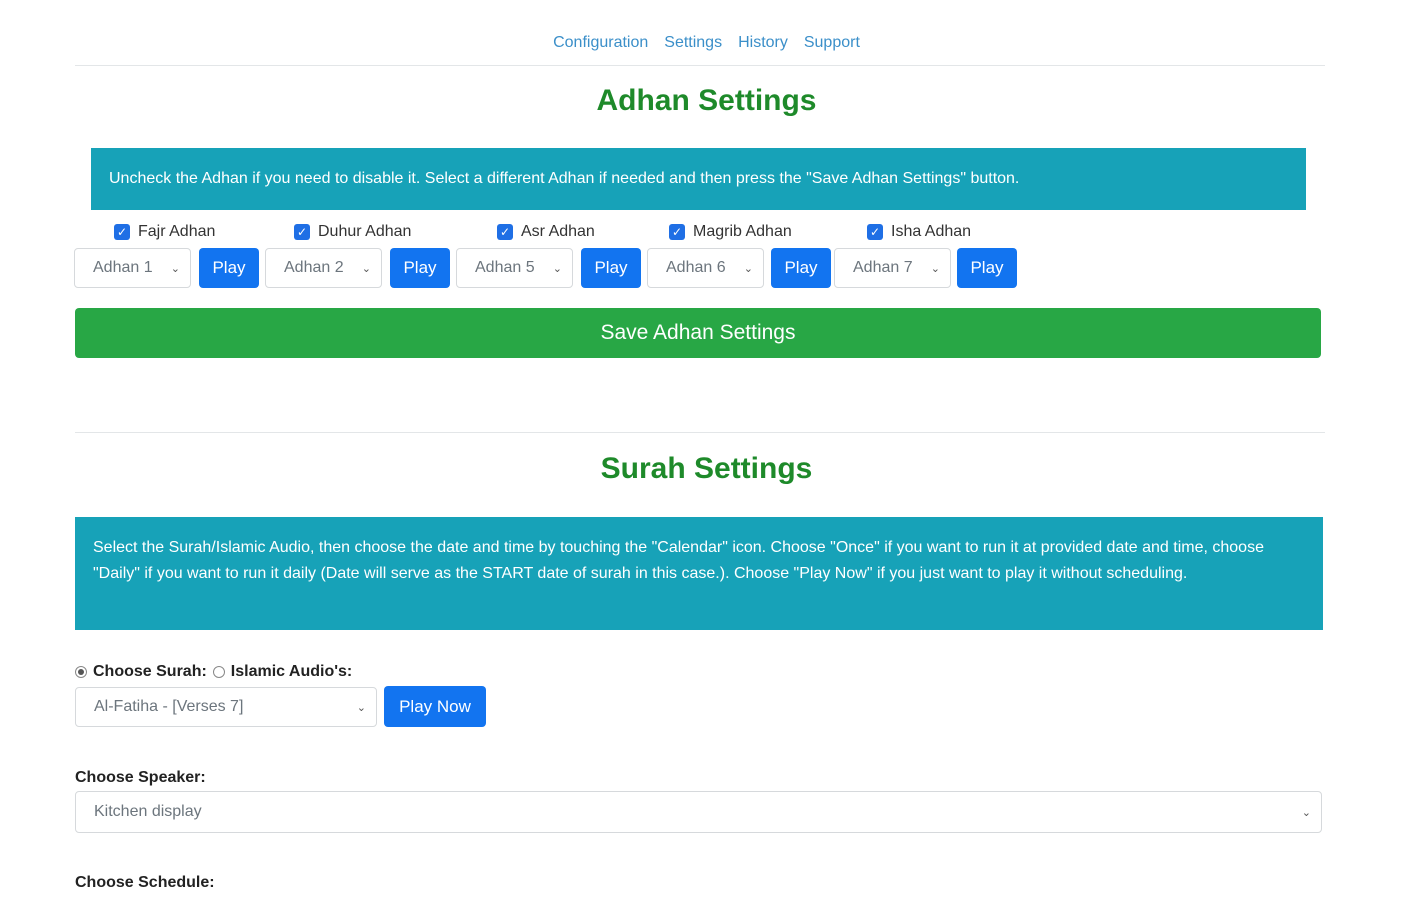 The height and width of the screenshot is (900, 1413). What do you see at coordinates (81, 672) in the screenshot?
I see `choose-surah-radio` at bounding box center [81, 672].